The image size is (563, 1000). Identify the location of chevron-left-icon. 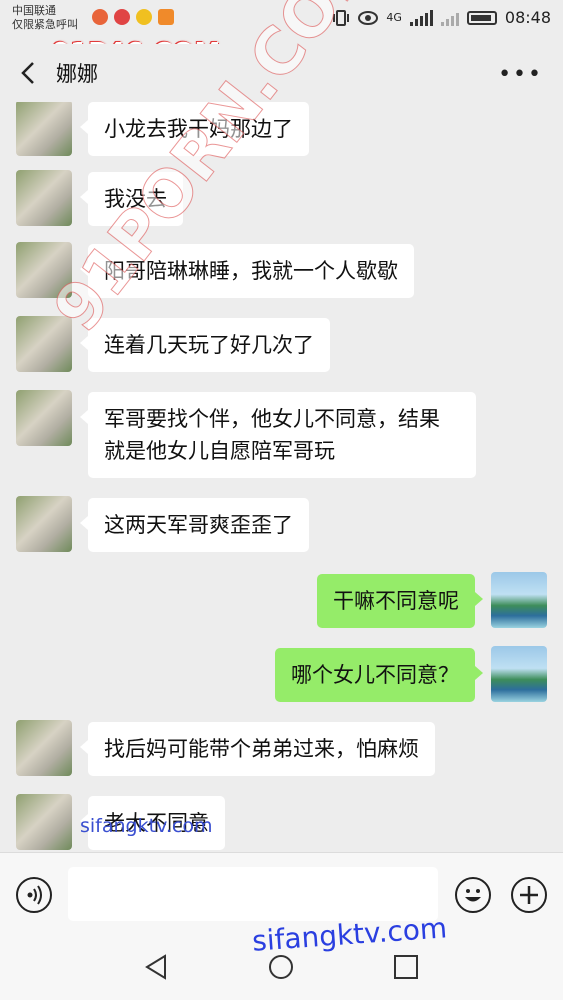
(29, 73).